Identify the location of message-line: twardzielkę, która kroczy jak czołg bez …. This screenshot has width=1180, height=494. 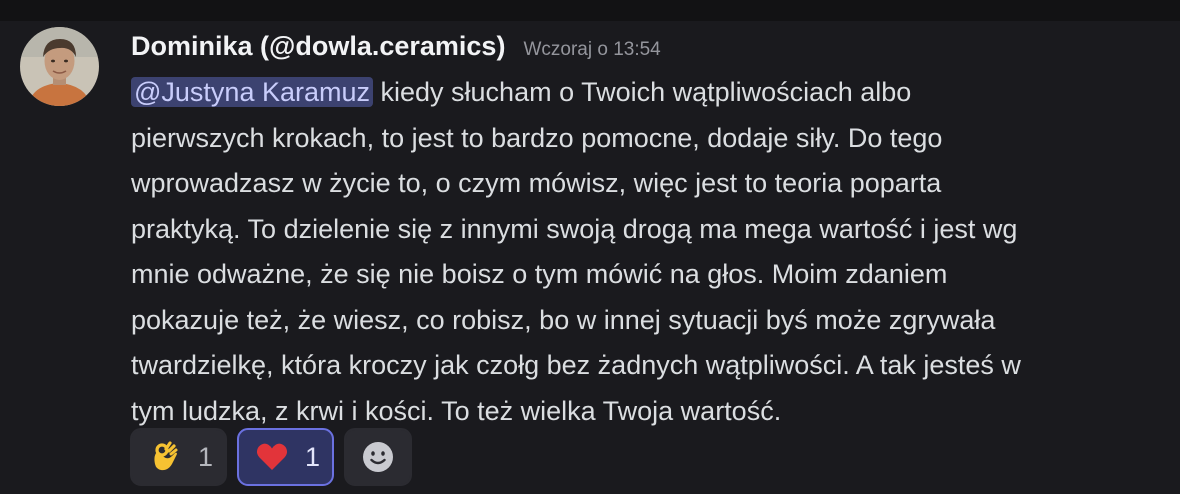
(576, 365).